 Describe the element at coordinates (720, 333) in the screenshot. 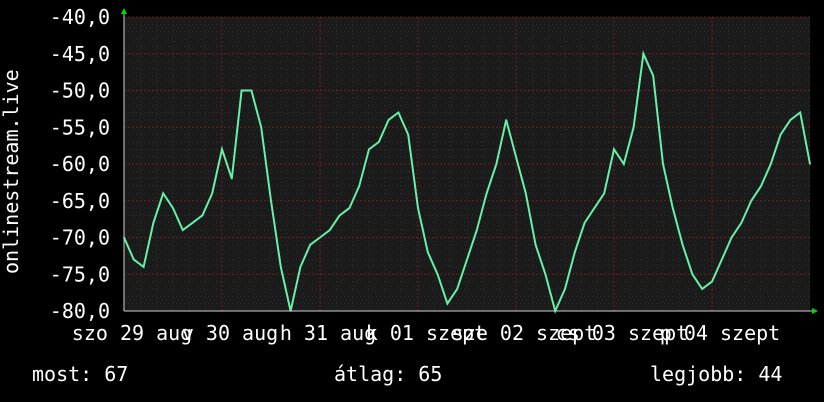

I see `x-tick-label: p 04 szept` at that location.